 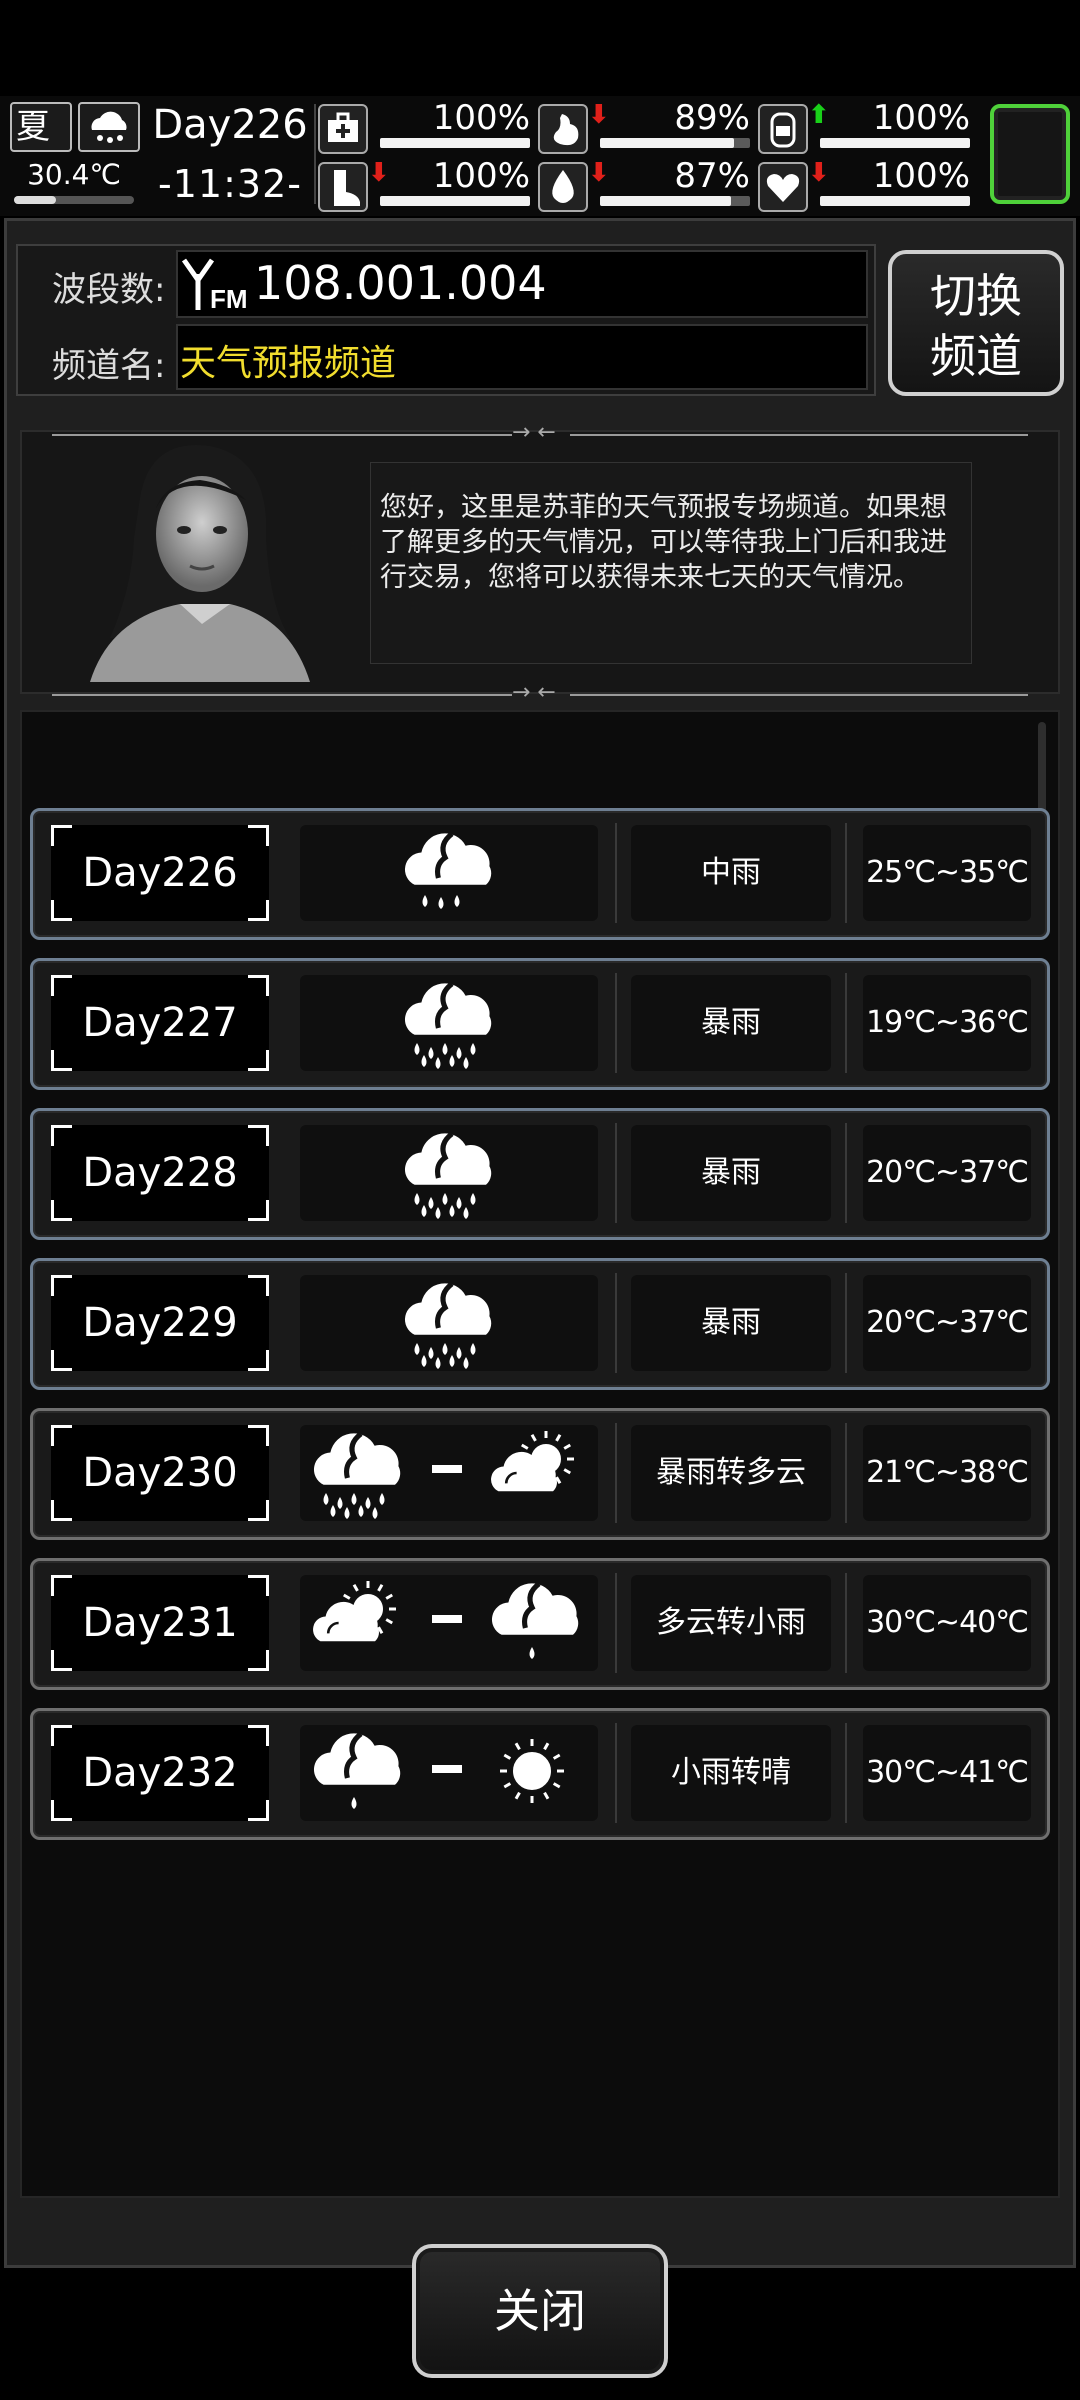 I want to click on switch-channel-label-1: 切换, so click(x=976, y=296).